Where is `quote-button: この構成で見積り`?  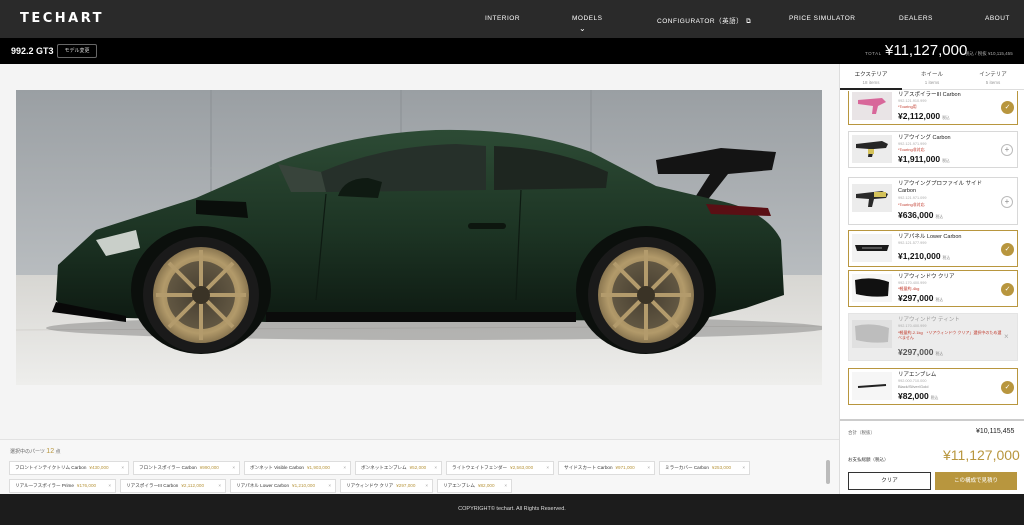 quote-button: この構成で見積り is located at coordinates (976, 481).